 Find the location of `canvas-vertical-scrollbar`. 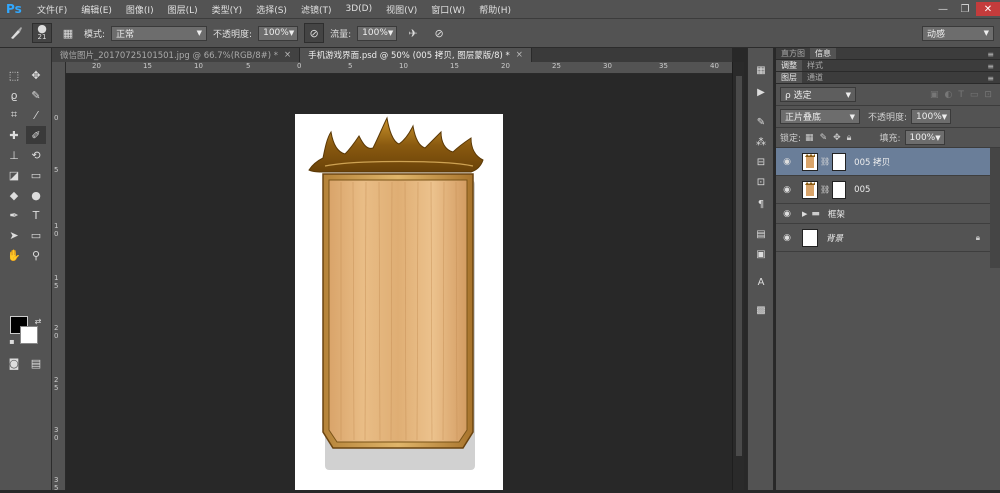

canvas-vertical-scrollbar is located at coordinates (738, 276).